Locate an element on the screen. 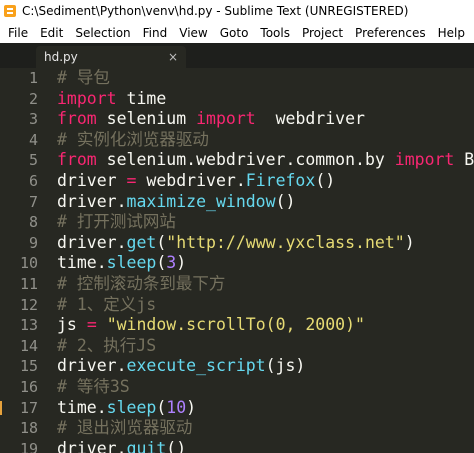  line-number: 16 is located at coordinates (28, 386).